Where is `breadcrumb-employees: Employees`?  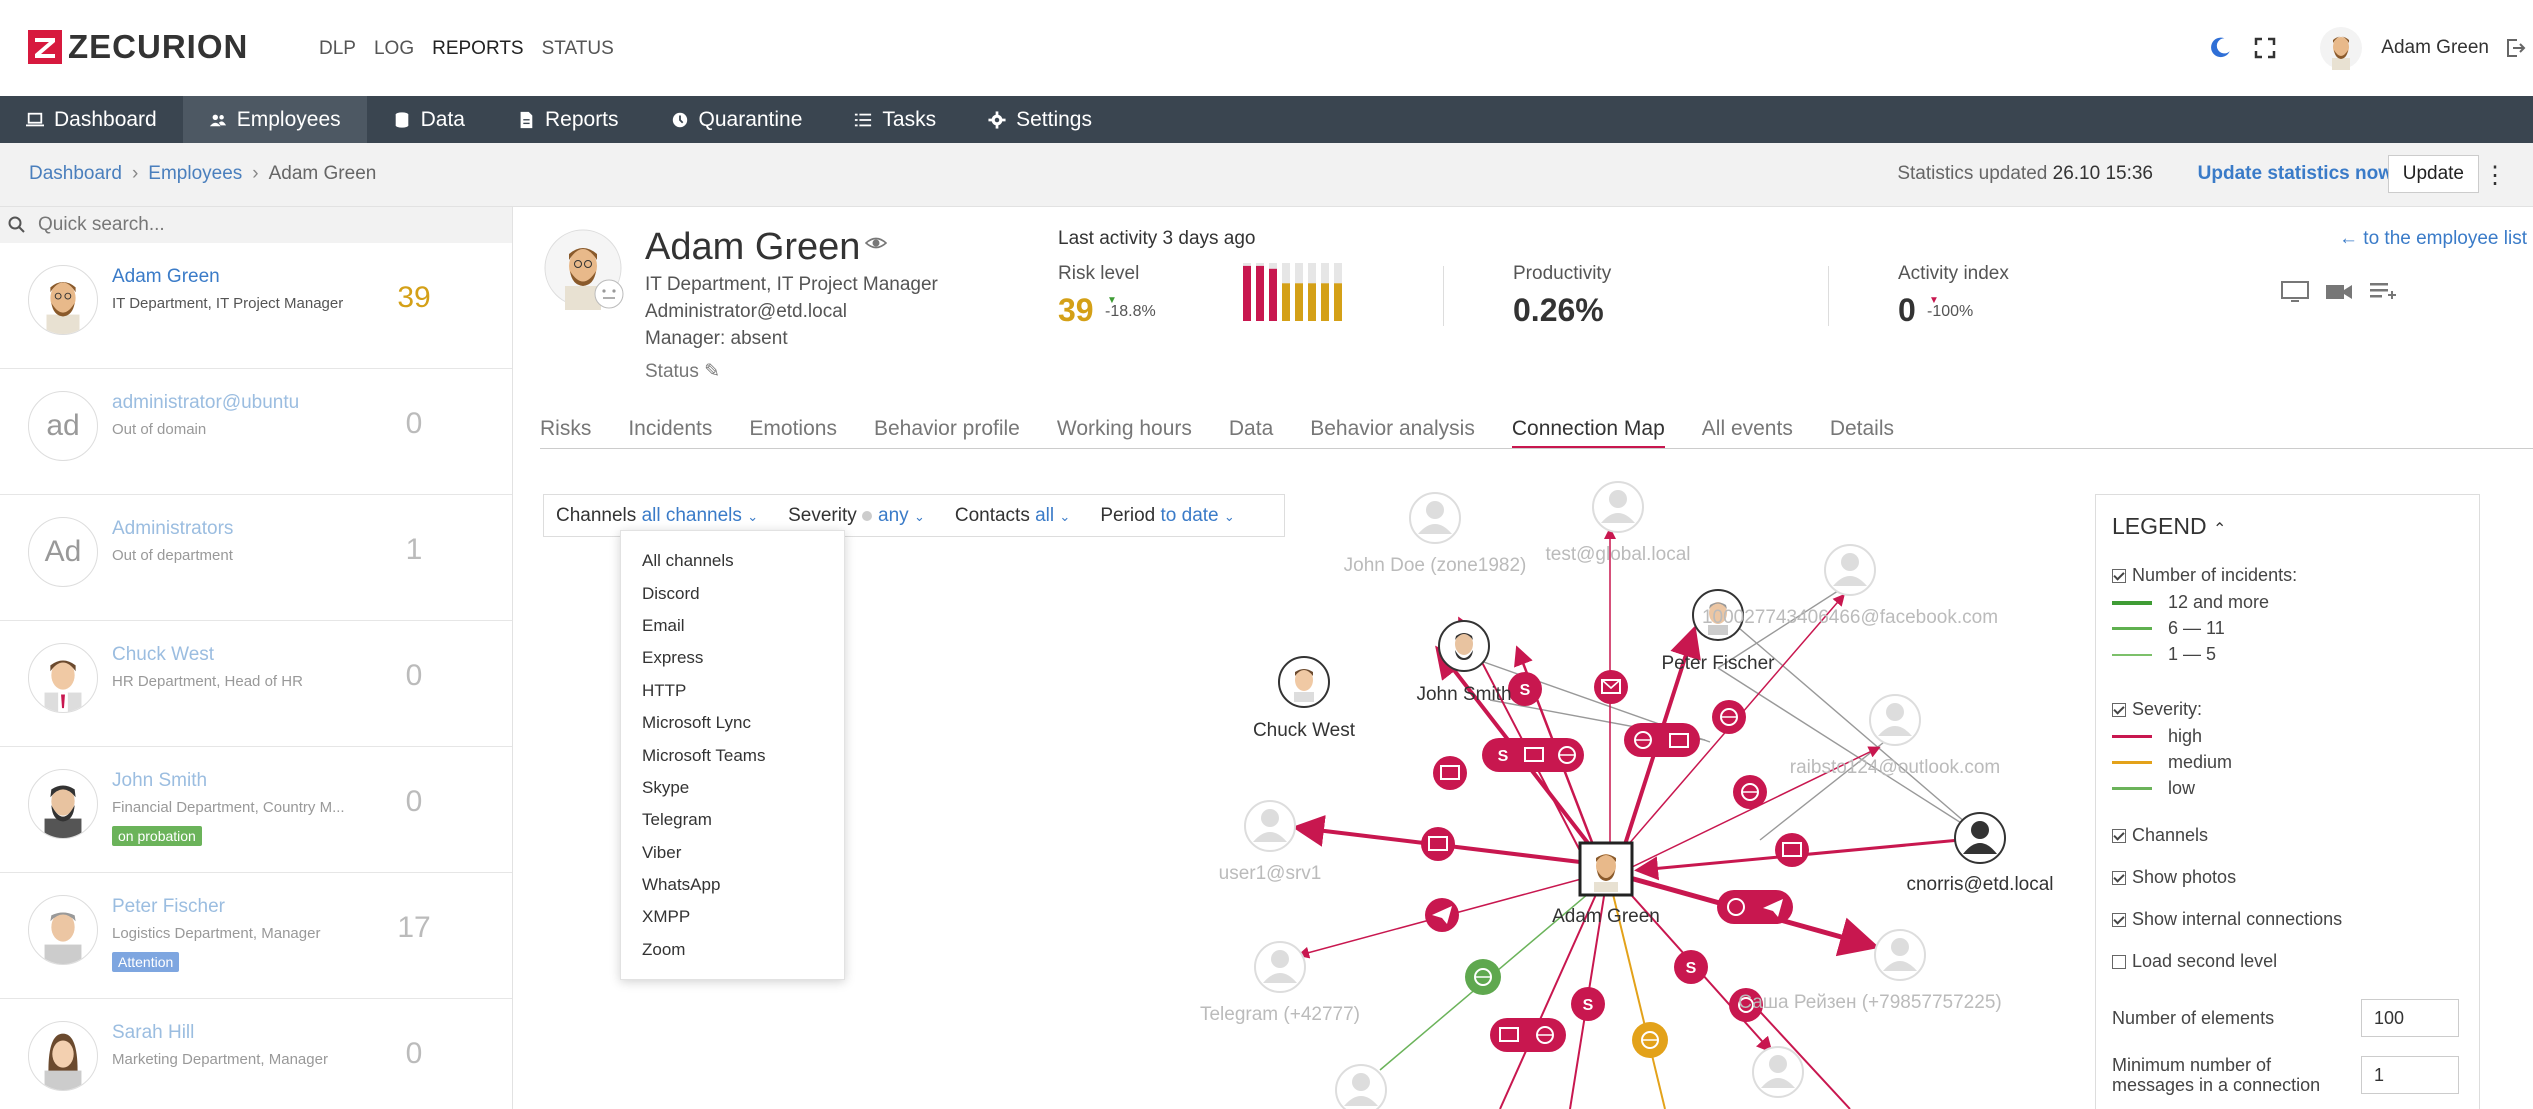
breadcrumb-employees: Employees is located at coordinates (195, 174).